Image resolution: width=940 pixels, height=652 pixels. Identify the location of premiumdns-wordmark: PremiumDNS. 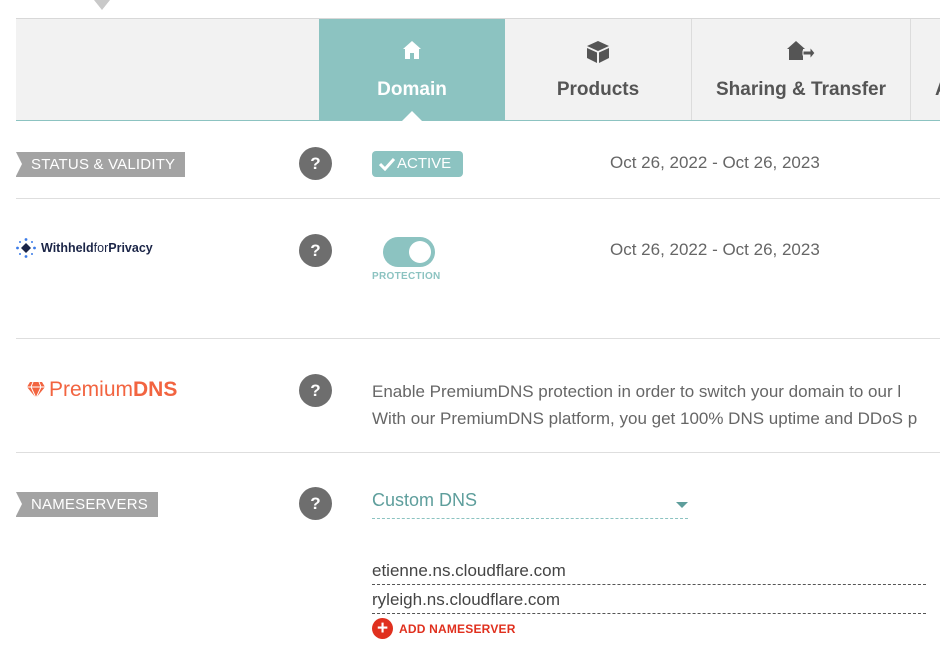
(113, 390).